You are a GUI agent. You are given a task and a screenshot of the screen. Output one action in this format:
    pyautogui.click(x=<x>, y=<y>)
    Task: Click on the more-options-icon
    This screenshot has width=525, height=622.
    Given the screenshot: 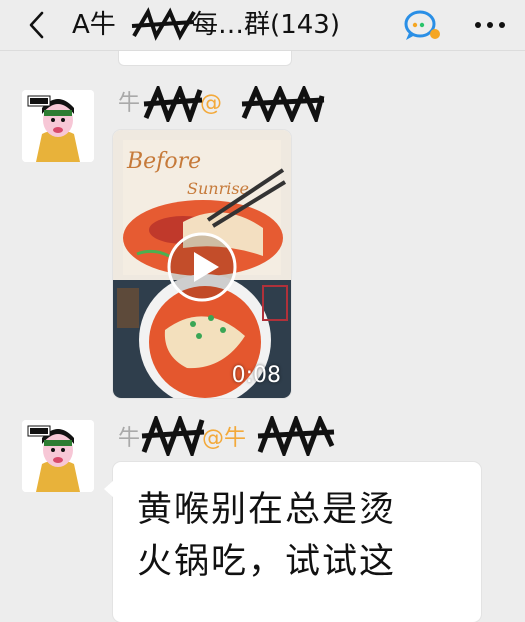 What is the action you would take?
    pyautogui.click(x=490, y=25)
    